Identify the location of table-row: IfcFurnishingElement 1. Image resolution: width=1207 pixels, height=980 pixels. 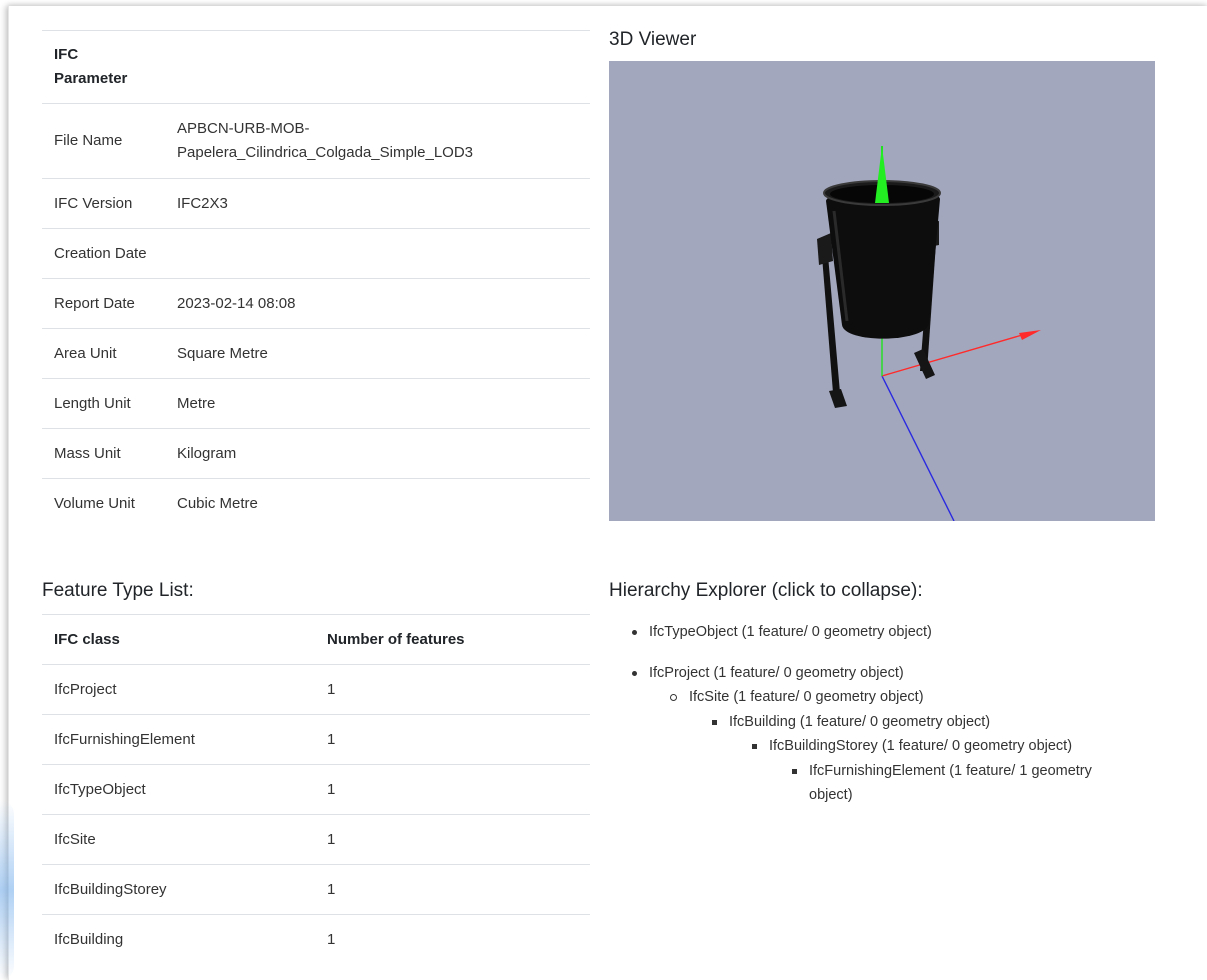
(316, 739).